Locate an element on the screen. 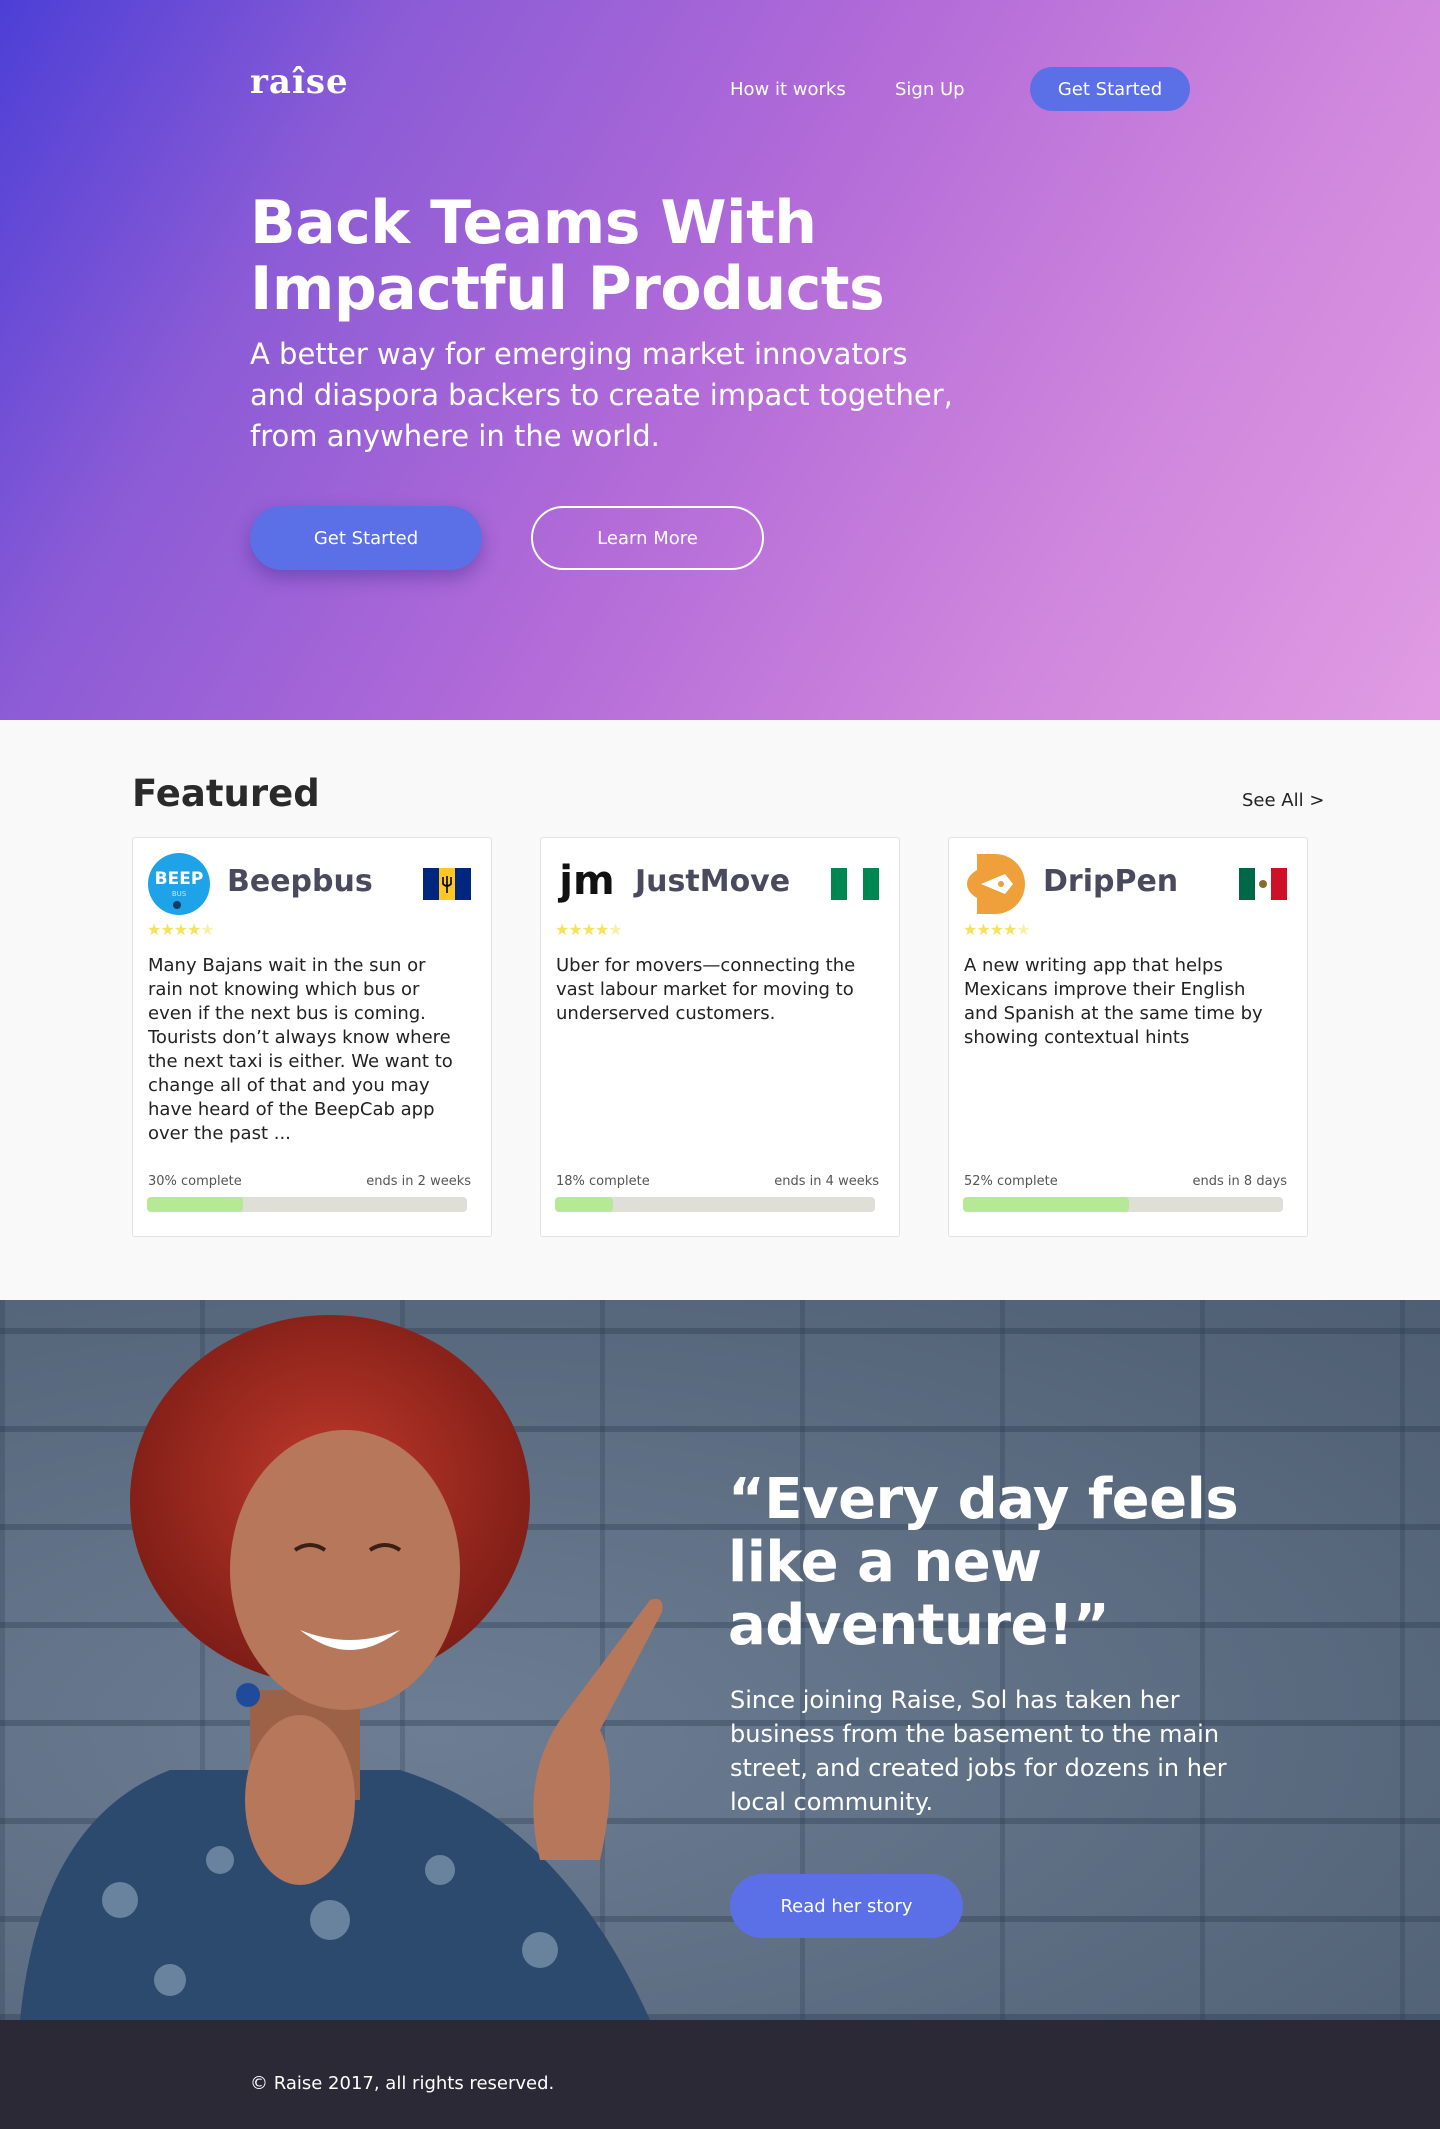 The width and height of the screenshot is (1440, 2129). nigeria-flag-icon is located at coordinates (855, 884).